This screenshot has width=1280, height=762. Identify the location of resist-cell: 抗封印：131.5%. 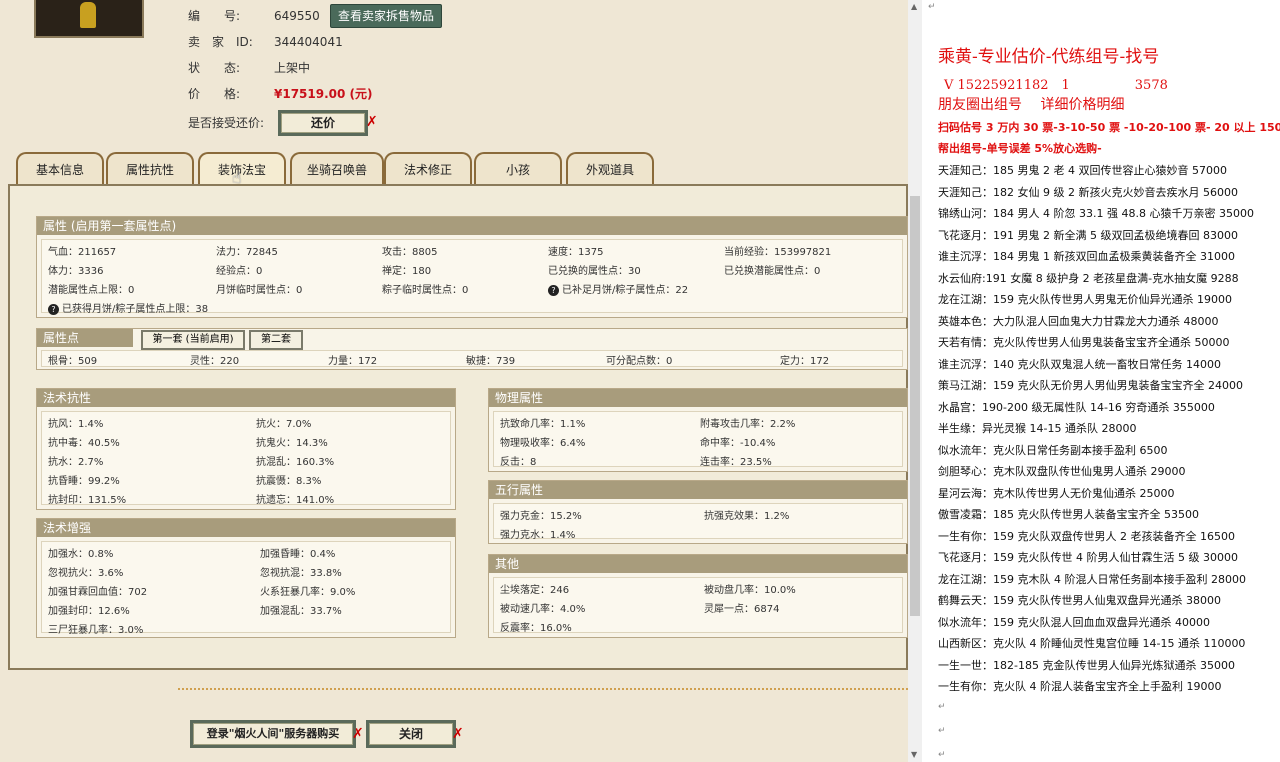
(87, 500).